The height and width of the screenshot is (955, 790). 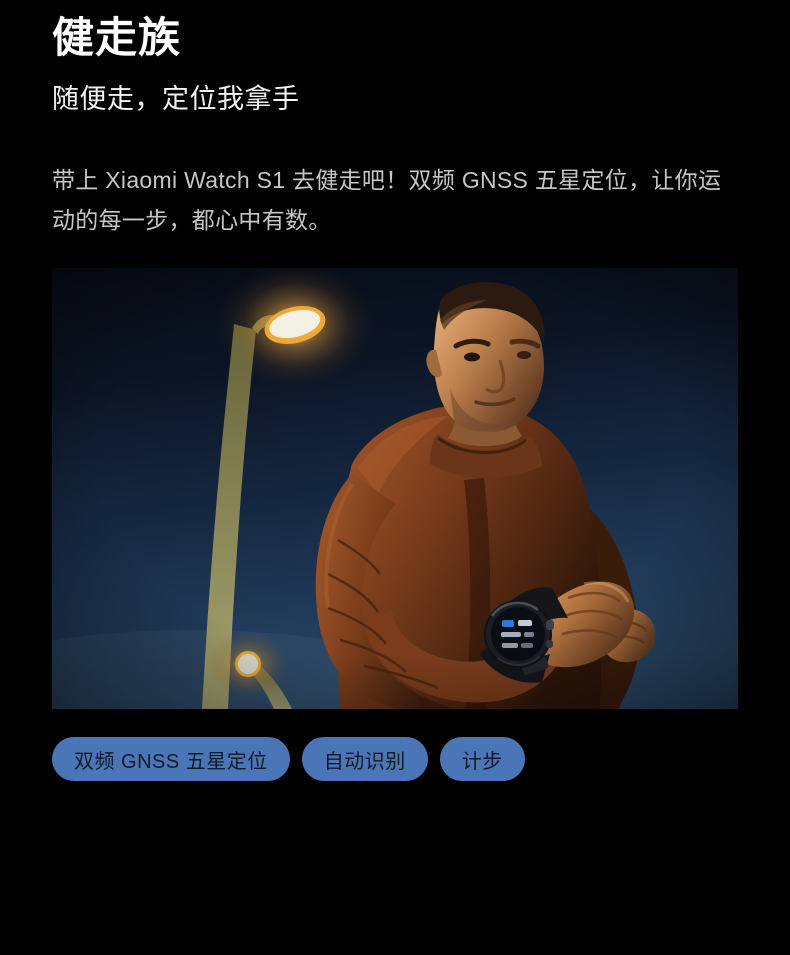 What do you see at coordinates (176, 99) in the screenshot?
I see `section-subtitle: 随便走，定位我拿手` at bounding box center [176, 99].